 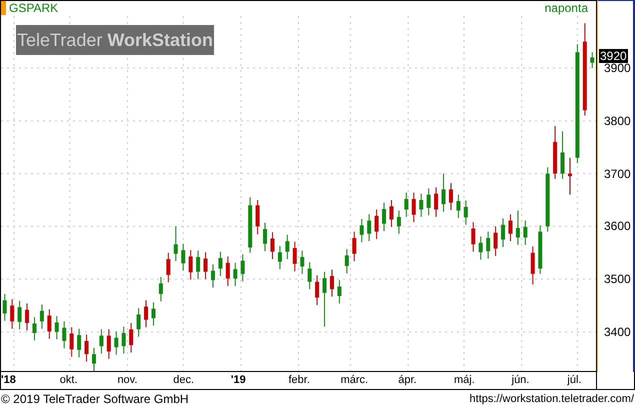 What do you see at coordinates (69, 380) in the screenshot?
I see `axis-label: okt.` at bounding box center [69, 380].